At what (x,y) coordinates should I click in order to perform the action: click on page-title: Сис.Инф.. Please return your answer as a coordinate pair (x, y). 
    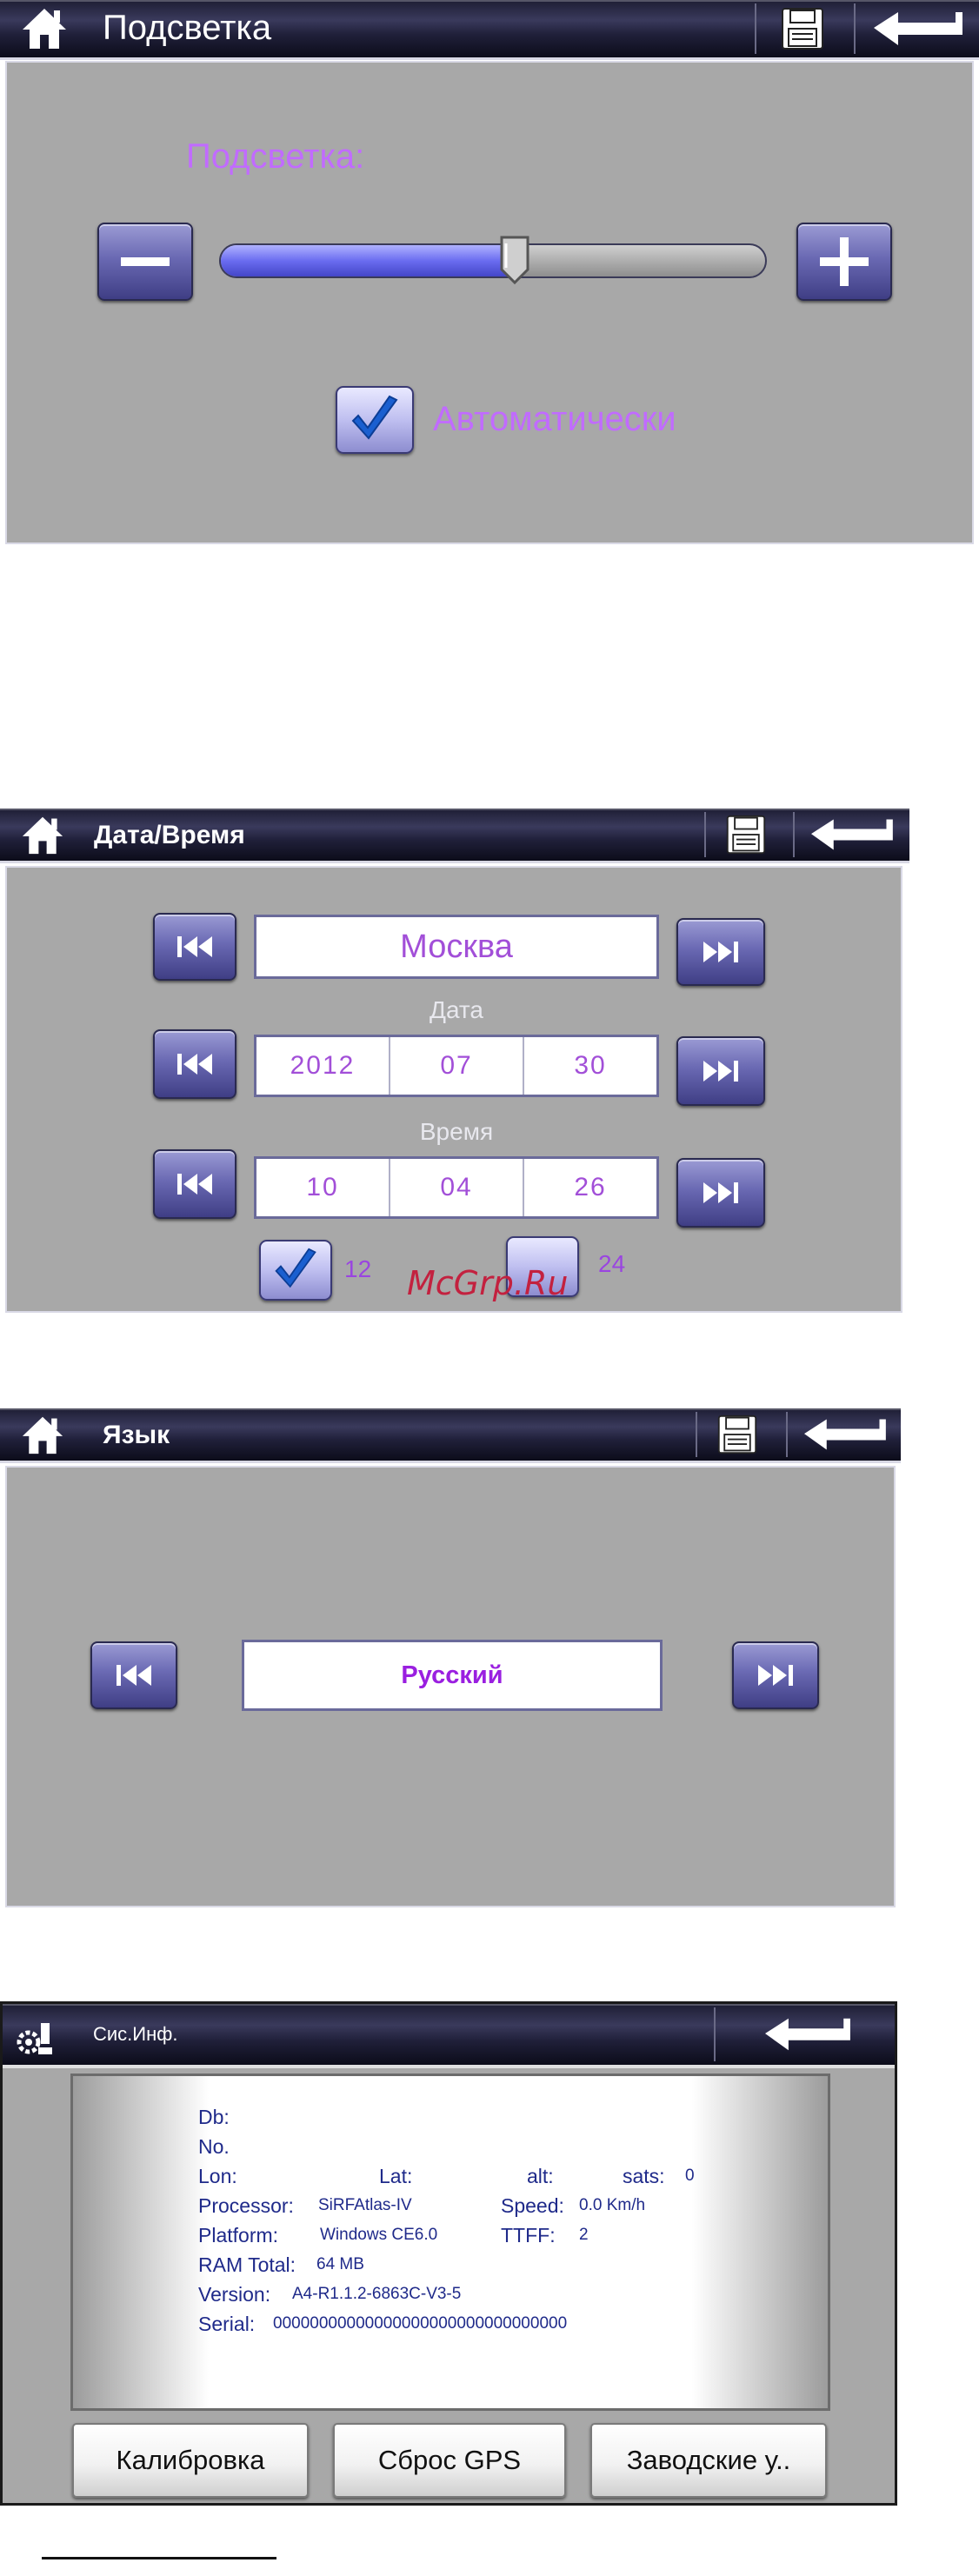
    Looking at the image, I should click on (135, 2034).